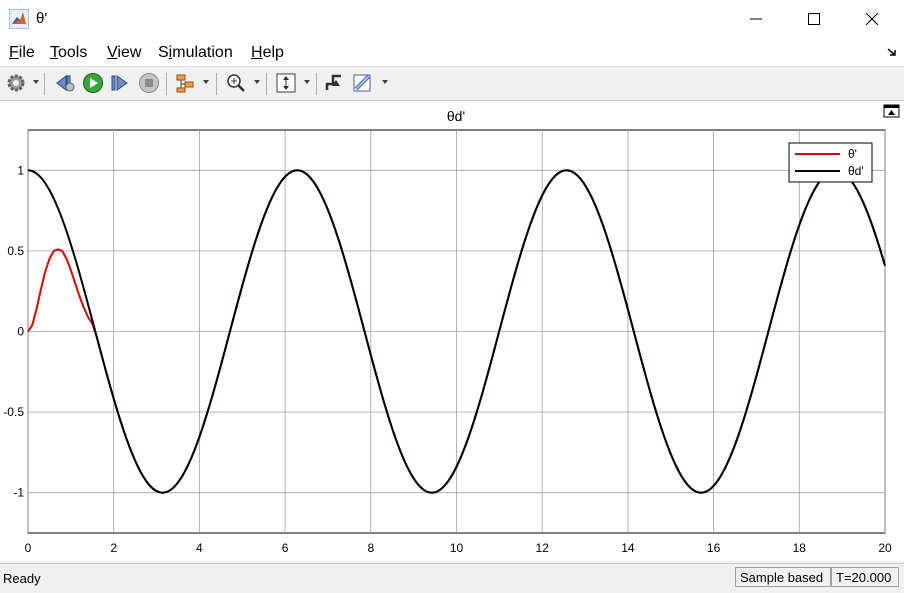 Image resolution: width=904 pixels, height=593 pixels. Describe the element at coordinates (202, 52) in the screenshot. I see `menu-simulation-rest: mulation` at that location.